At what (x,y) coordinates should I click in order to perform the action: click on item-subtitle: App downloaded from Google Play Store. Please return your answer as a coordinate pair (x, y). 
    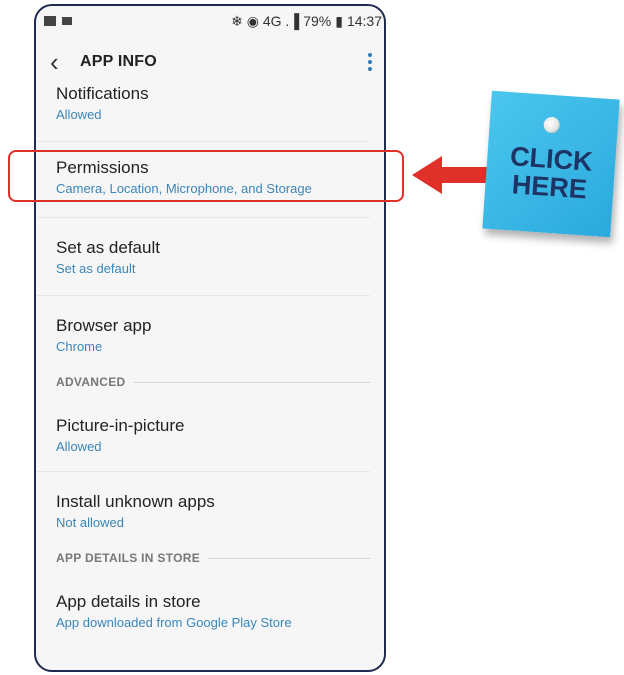
    Looking at the image, I should click on (174, 622).